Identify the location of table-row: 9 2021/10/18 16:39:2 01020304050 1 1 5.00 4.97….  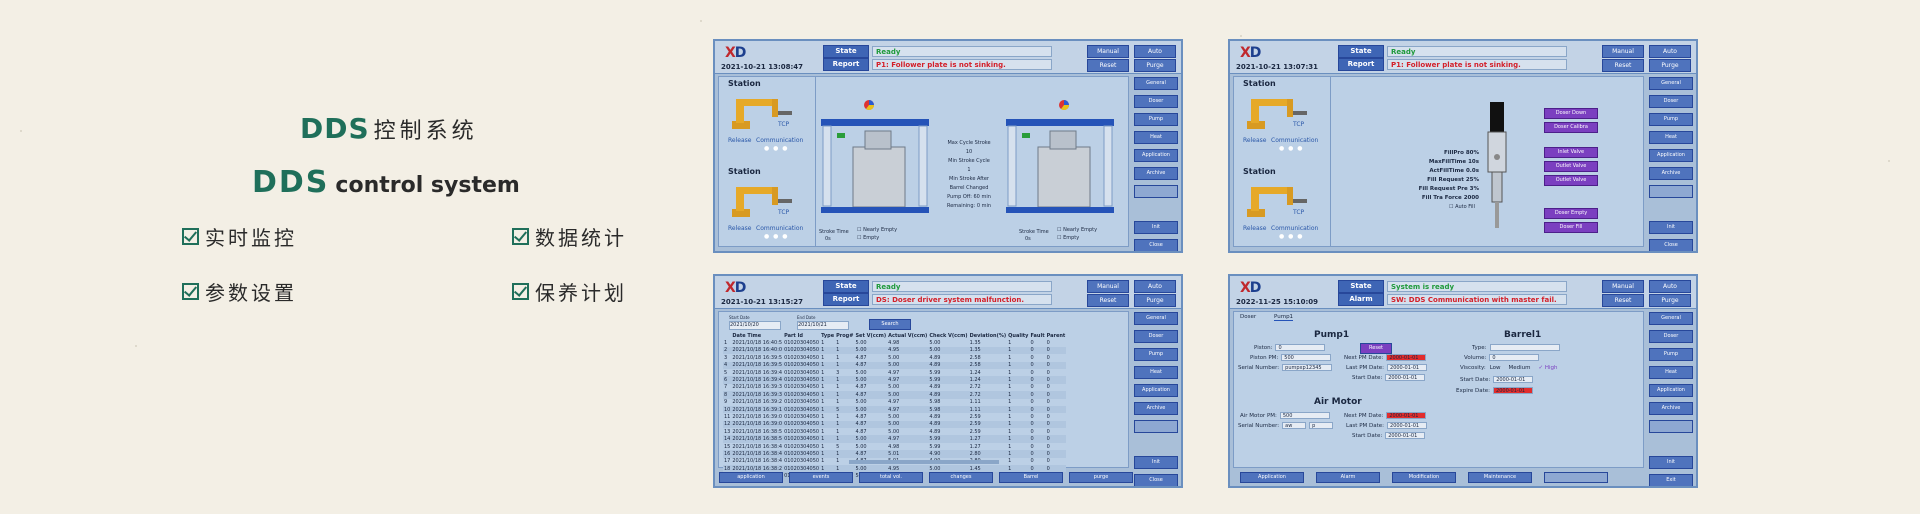
(894, 402).